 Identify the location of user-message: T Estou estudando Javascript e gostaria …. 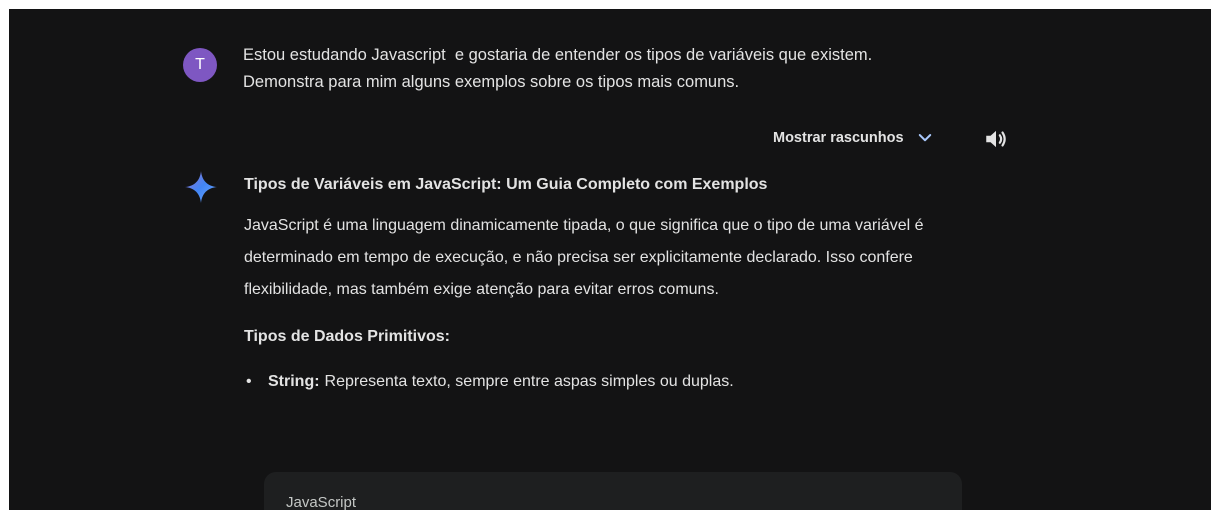
(563, 69).